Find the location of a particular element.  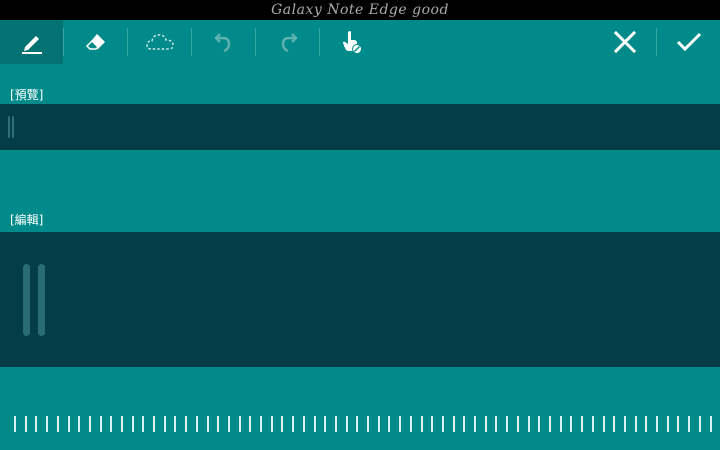

close-icon is located at coordinates (624, 42).